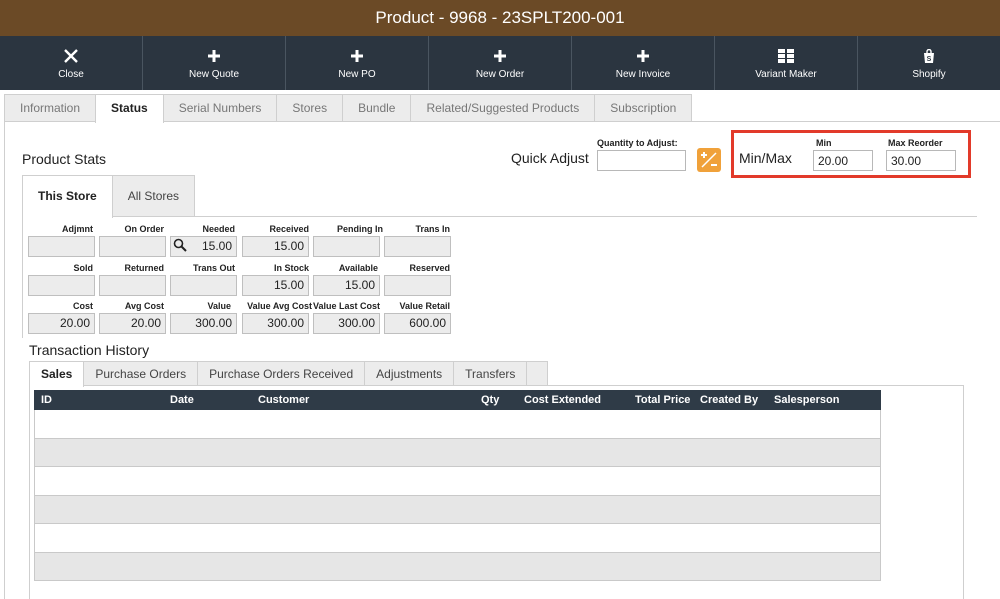 This screenshot has width=1000, height=599. What do you see at coordinates (64, 159) in the screenshot?
I see `product-stats-title: Product Stats` at bounding box center [64, 159].